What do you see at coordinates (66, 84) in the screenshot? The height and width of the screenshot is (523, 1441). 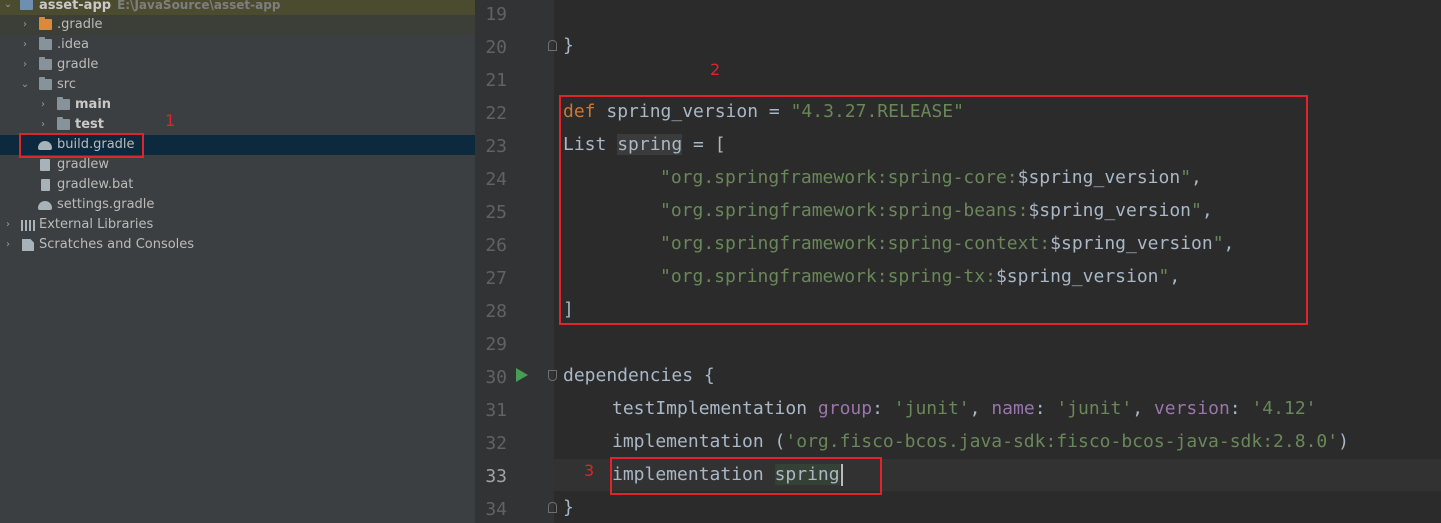 I see `tree-item-label: src` at bounding box center [66, 84].